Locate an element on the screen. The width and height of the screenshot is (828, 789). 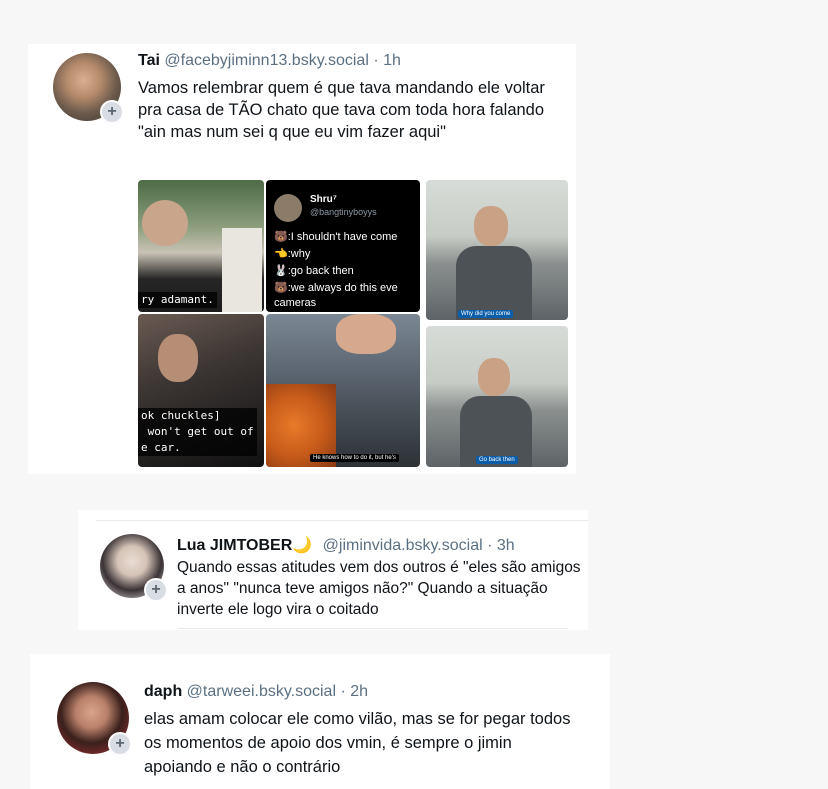
quote-line: 👈:why is located at coordinates (292, 254).